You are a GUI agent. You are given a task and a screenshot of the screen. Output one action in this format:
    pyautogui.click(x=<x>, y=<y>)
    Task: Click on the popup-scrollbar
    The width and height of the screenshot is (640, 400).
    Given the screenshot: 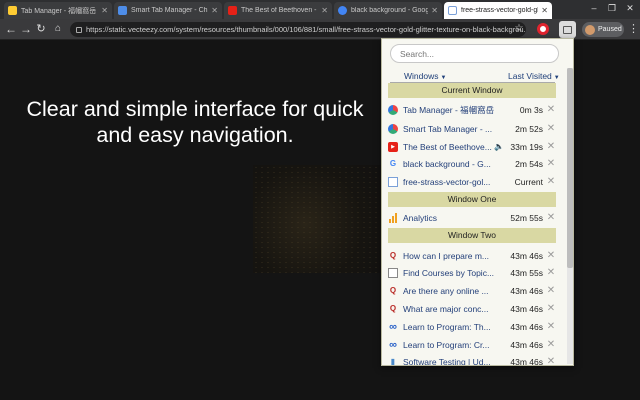 What is the action you would take?
    pyautogui.click(x=570, y=216)
    